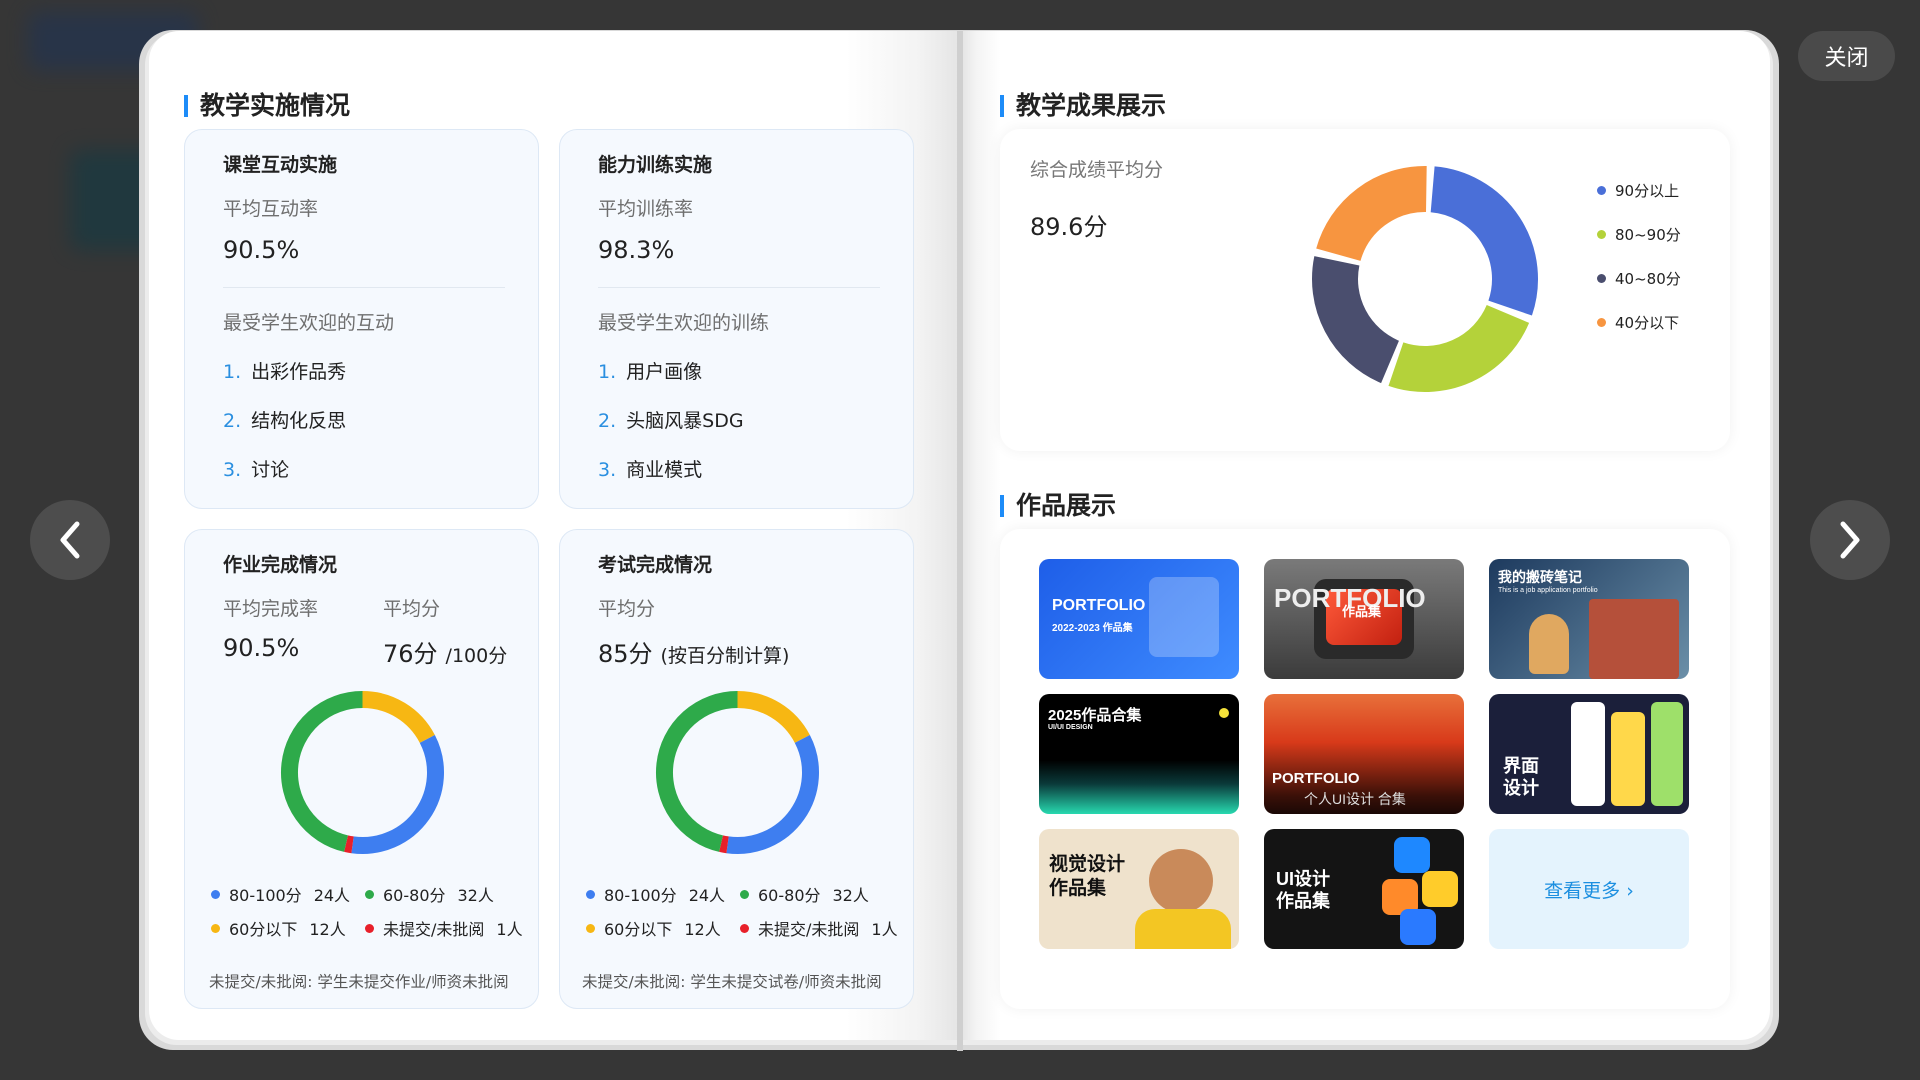  Describe the element at coordinates (1139, 889) in the screenshot. I see `portfolio-thumbnail: 视觉设计 作品集` at that location.